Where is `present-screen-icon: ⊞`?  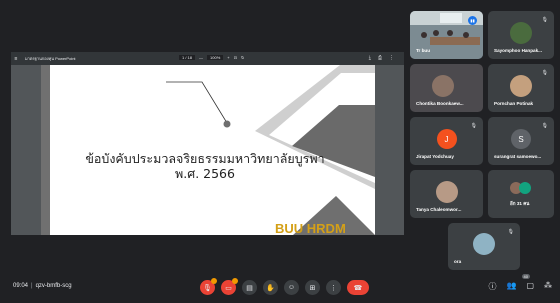 present-screen-icon: ⊞ is located at coordinates (312, 287).